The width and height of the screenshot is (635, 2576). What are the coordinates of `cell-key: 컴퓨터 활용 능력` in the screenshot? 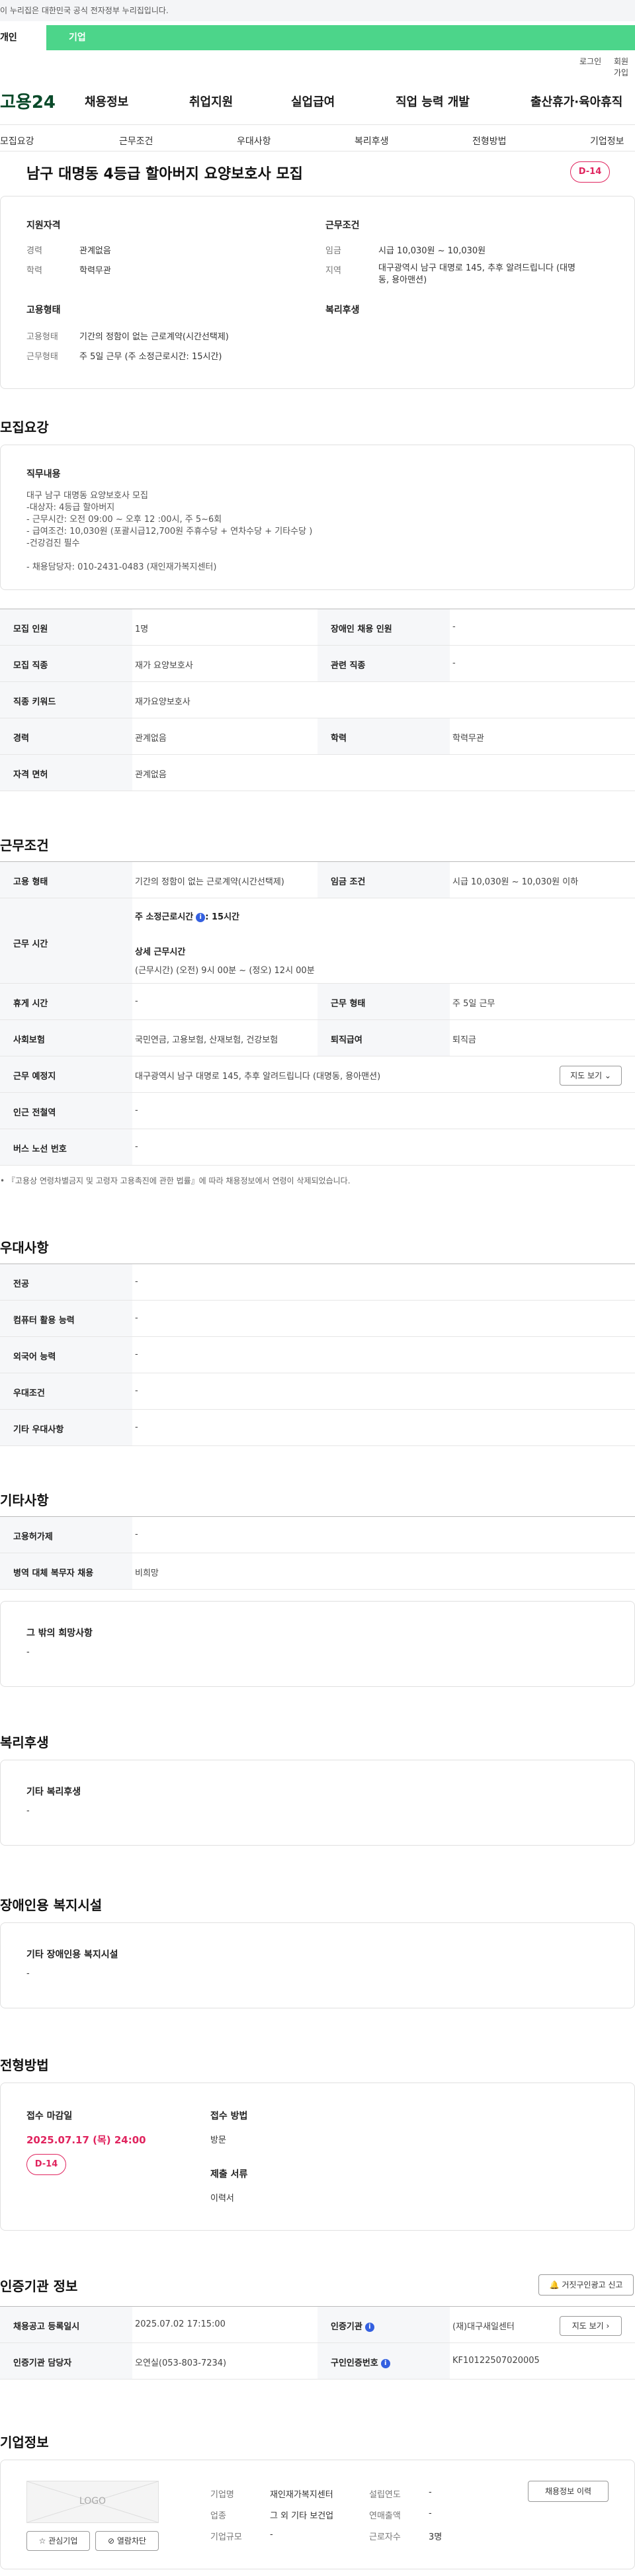 It's located at (44, 1321).